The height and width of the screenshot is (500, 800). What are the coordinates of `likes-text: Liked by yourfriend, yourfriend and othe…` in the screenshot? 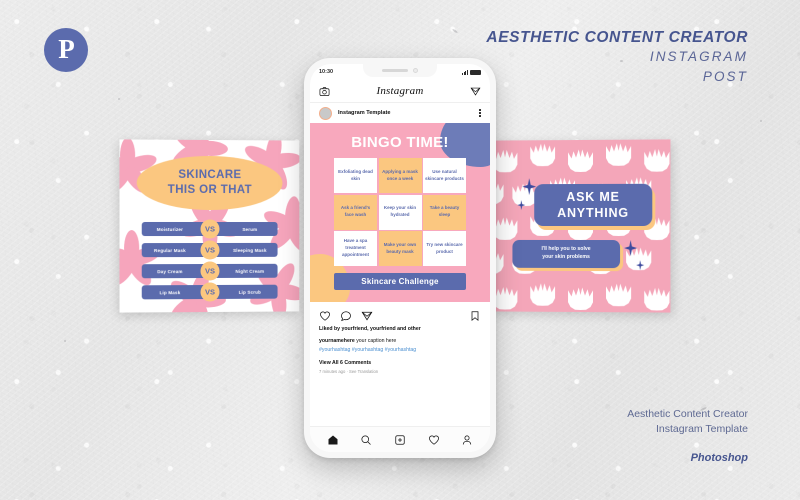 It's located at (370, 329).